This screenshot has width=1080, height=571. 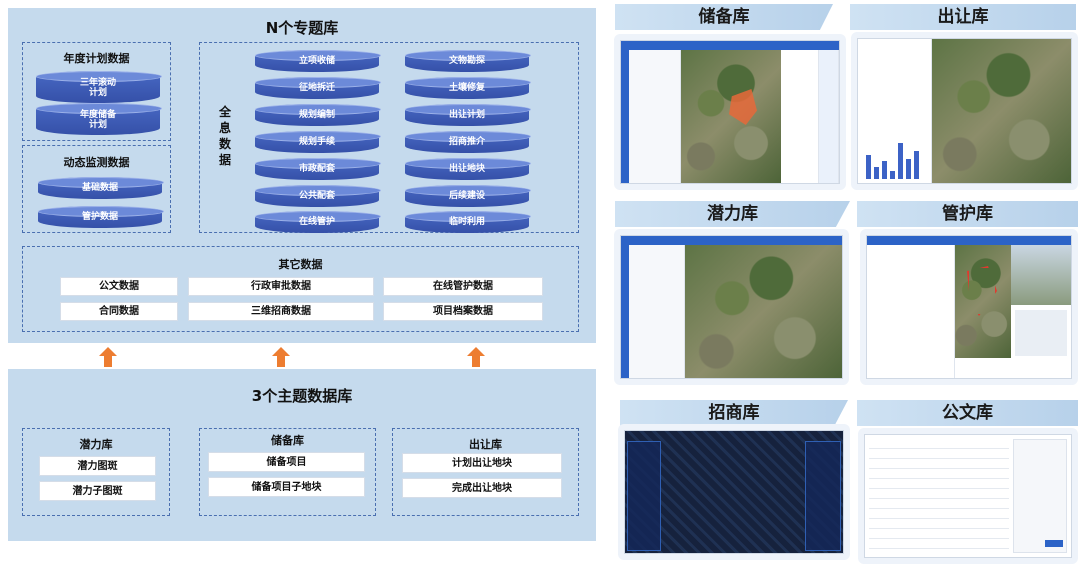 I want to click on dynamic-monitoring-item-2: 管护数据, so click(x=99, y=217).